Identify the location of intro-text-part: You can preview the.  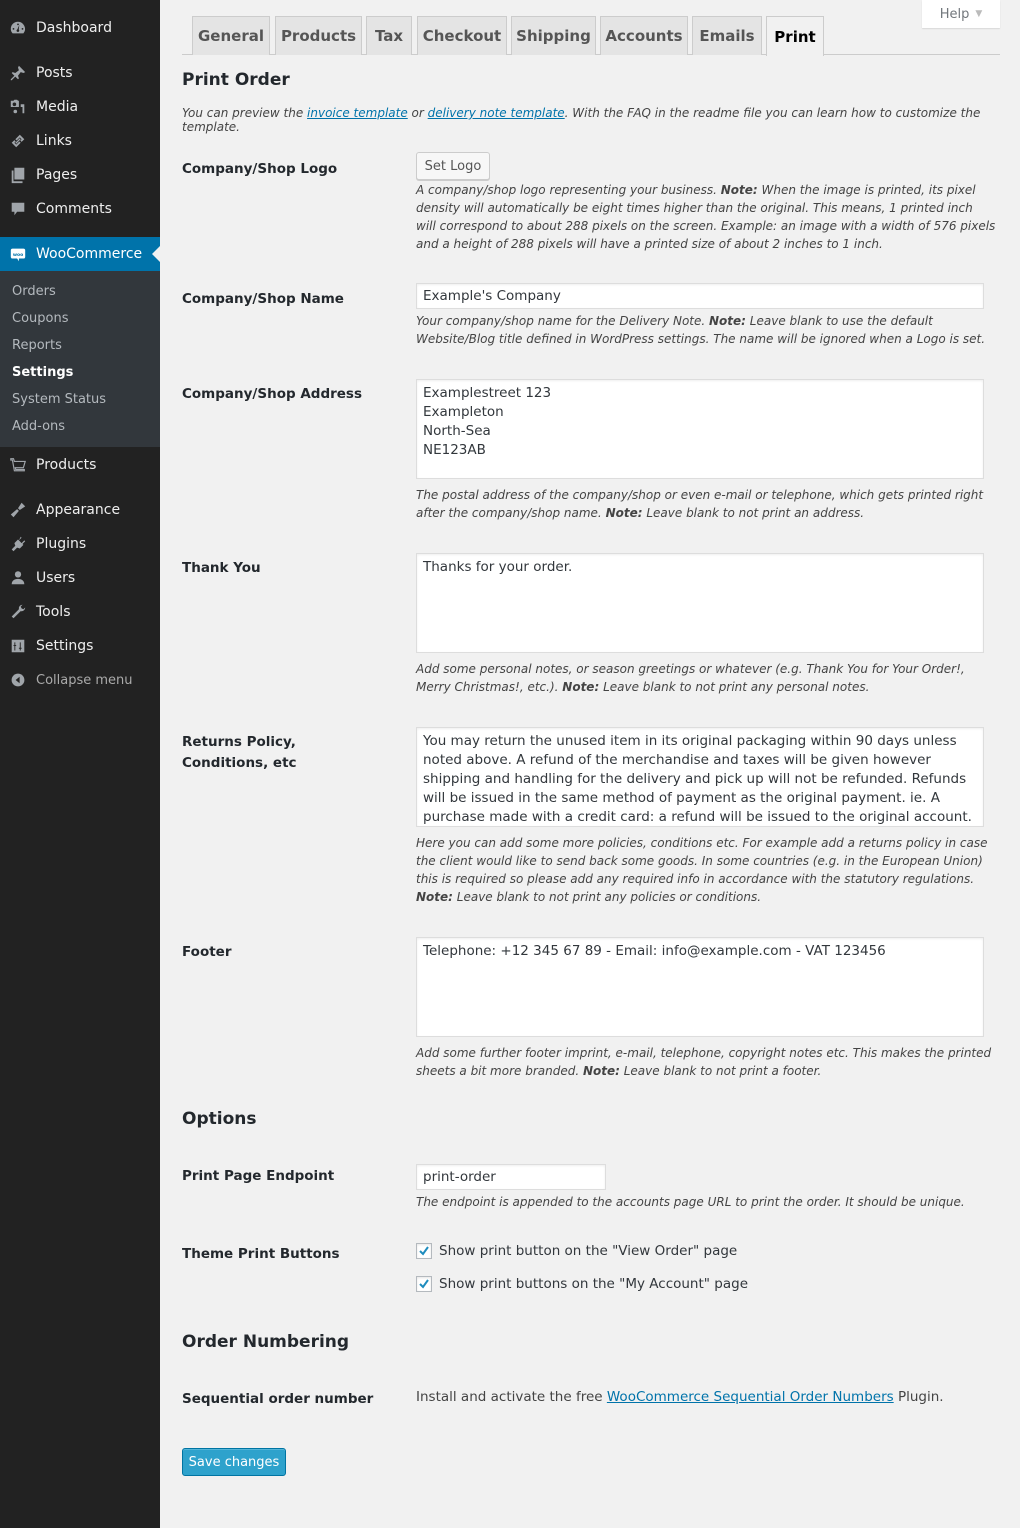
(245, 113).